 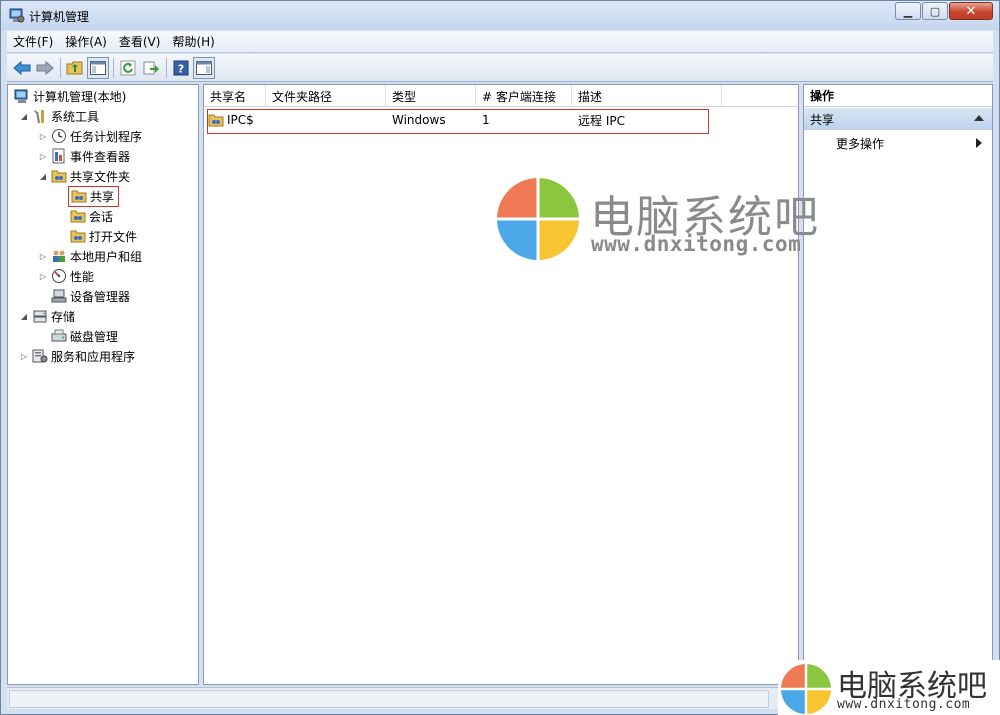 What do you see at coordinates (89, 136) in the screenshot?
I see `tree-item-task-scheduler: ▷ 任务计划程序` at bounding box center [89, 136].